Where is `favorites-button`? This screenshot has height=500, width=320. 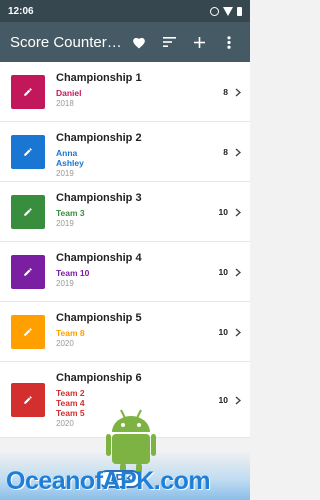
favorites-button is located at coordinates (139, 42).